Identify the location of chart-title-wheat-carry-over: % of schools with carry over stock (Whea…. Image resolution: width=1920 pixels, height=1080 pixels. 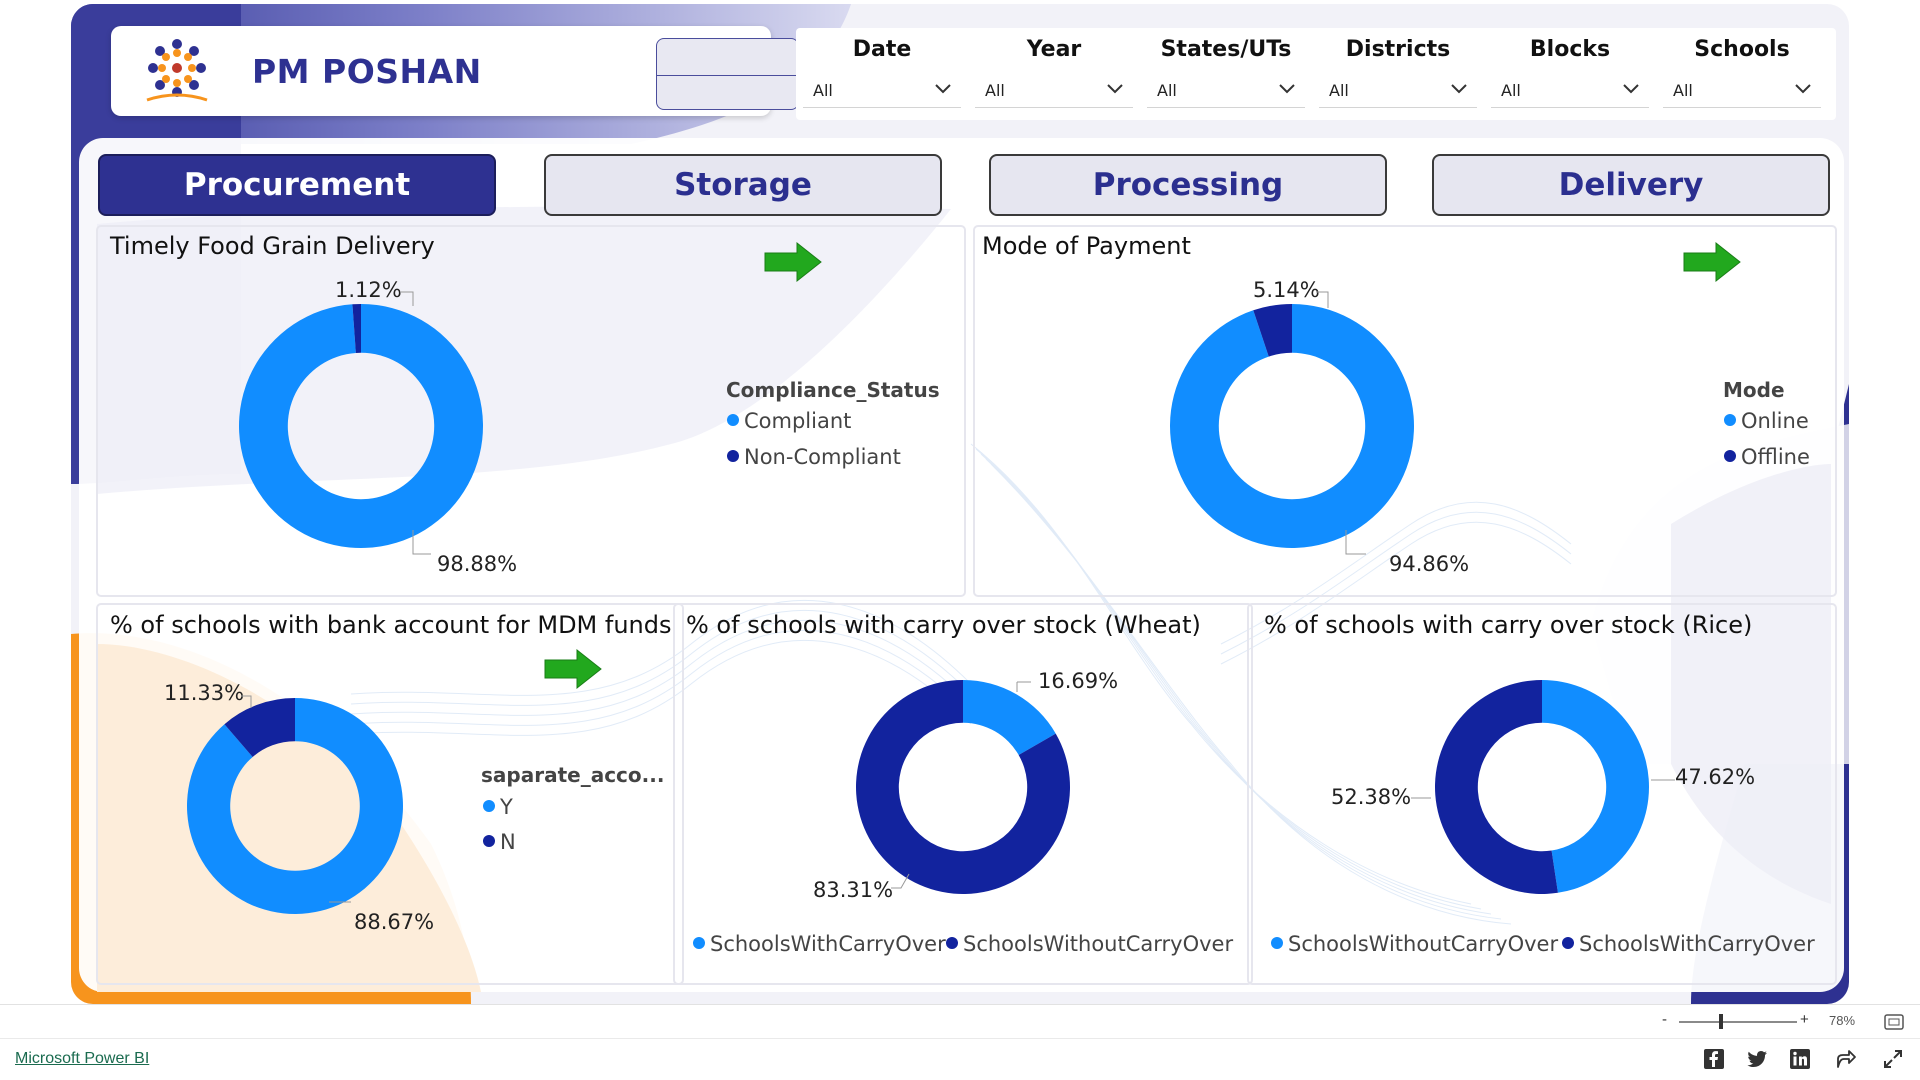
(943, 625).